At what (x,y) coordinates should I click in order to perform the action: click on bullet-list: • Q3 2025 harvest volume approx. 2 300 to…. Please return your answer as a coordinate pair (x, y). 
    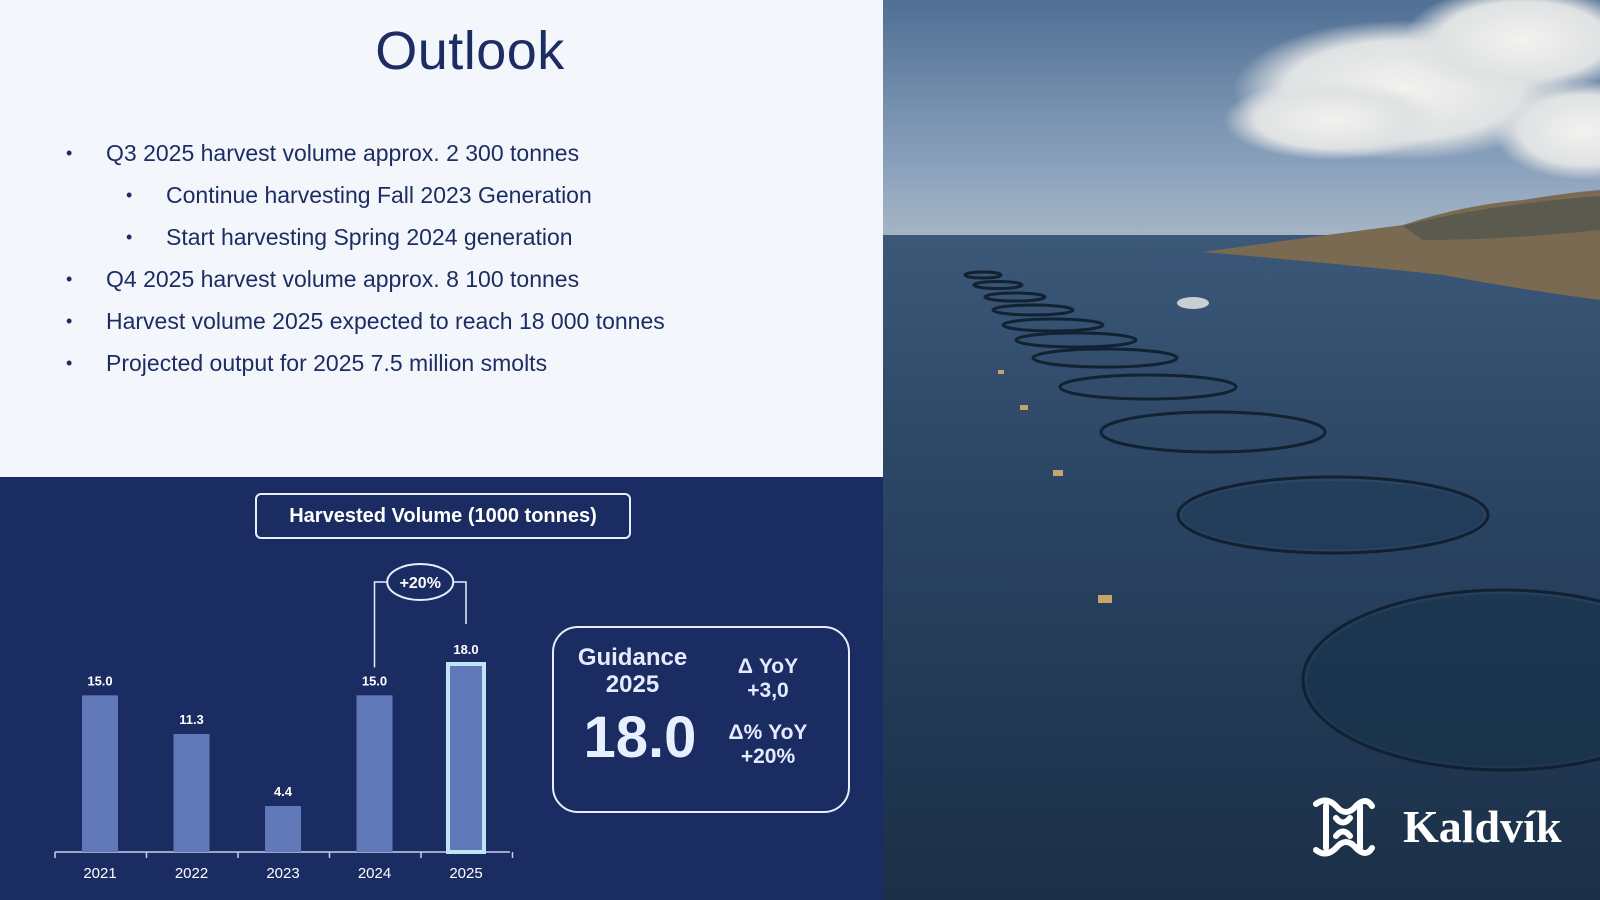
    Looking at the image, I should click on (466, 258).